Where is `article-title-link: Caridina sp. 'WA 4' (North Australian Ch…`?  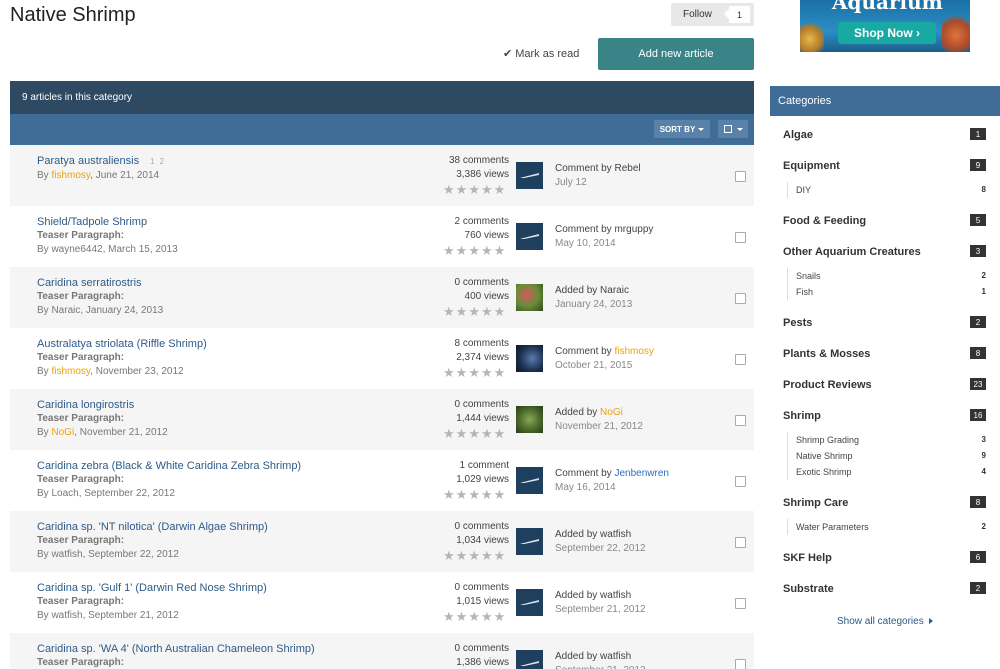 article-title-link: Caridina sp. 'WA 4' (North Australian Ch… is located at coordinates (176, 649).